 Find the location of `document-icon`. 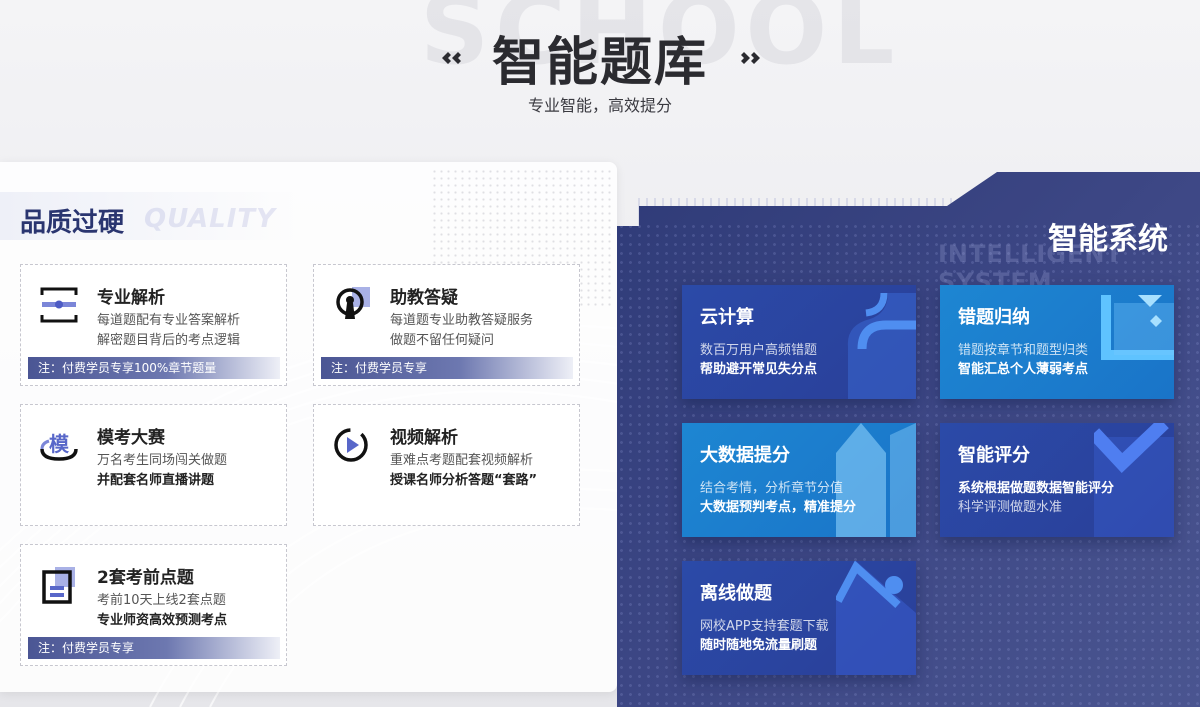

document-icon is located at coordinates (58, 585).